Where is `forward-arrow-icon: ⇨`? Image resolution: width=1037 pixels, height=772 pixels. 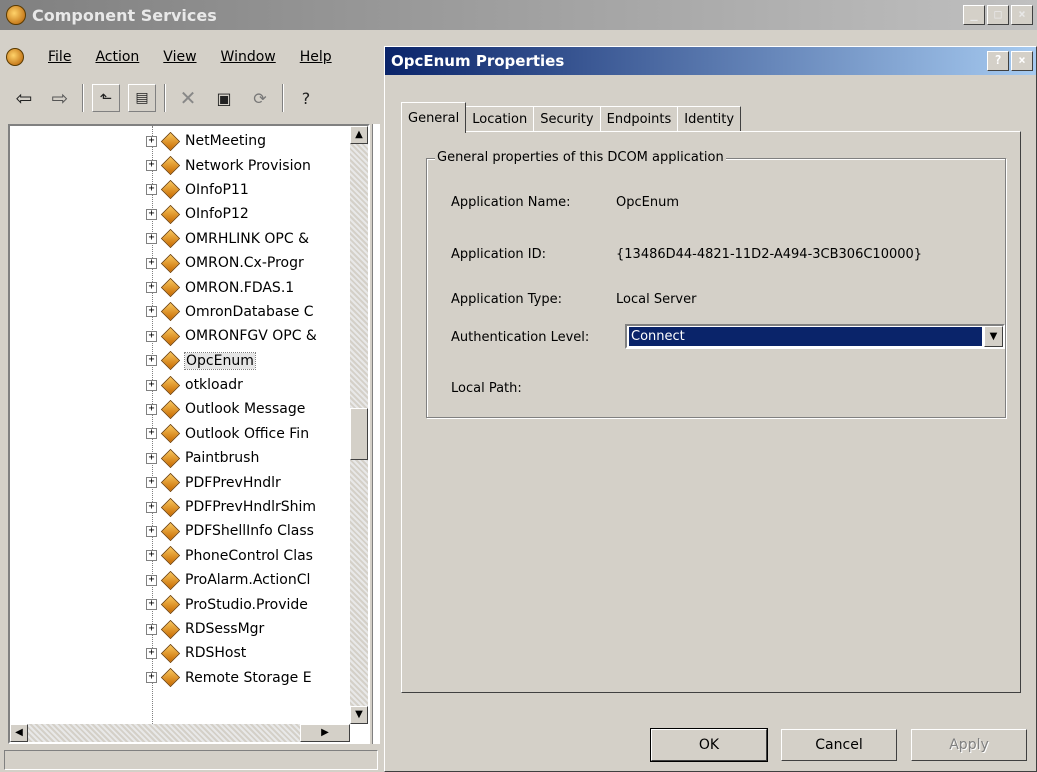
forward-arrow-icon: ⇨ is located at coordinates (60, 98).